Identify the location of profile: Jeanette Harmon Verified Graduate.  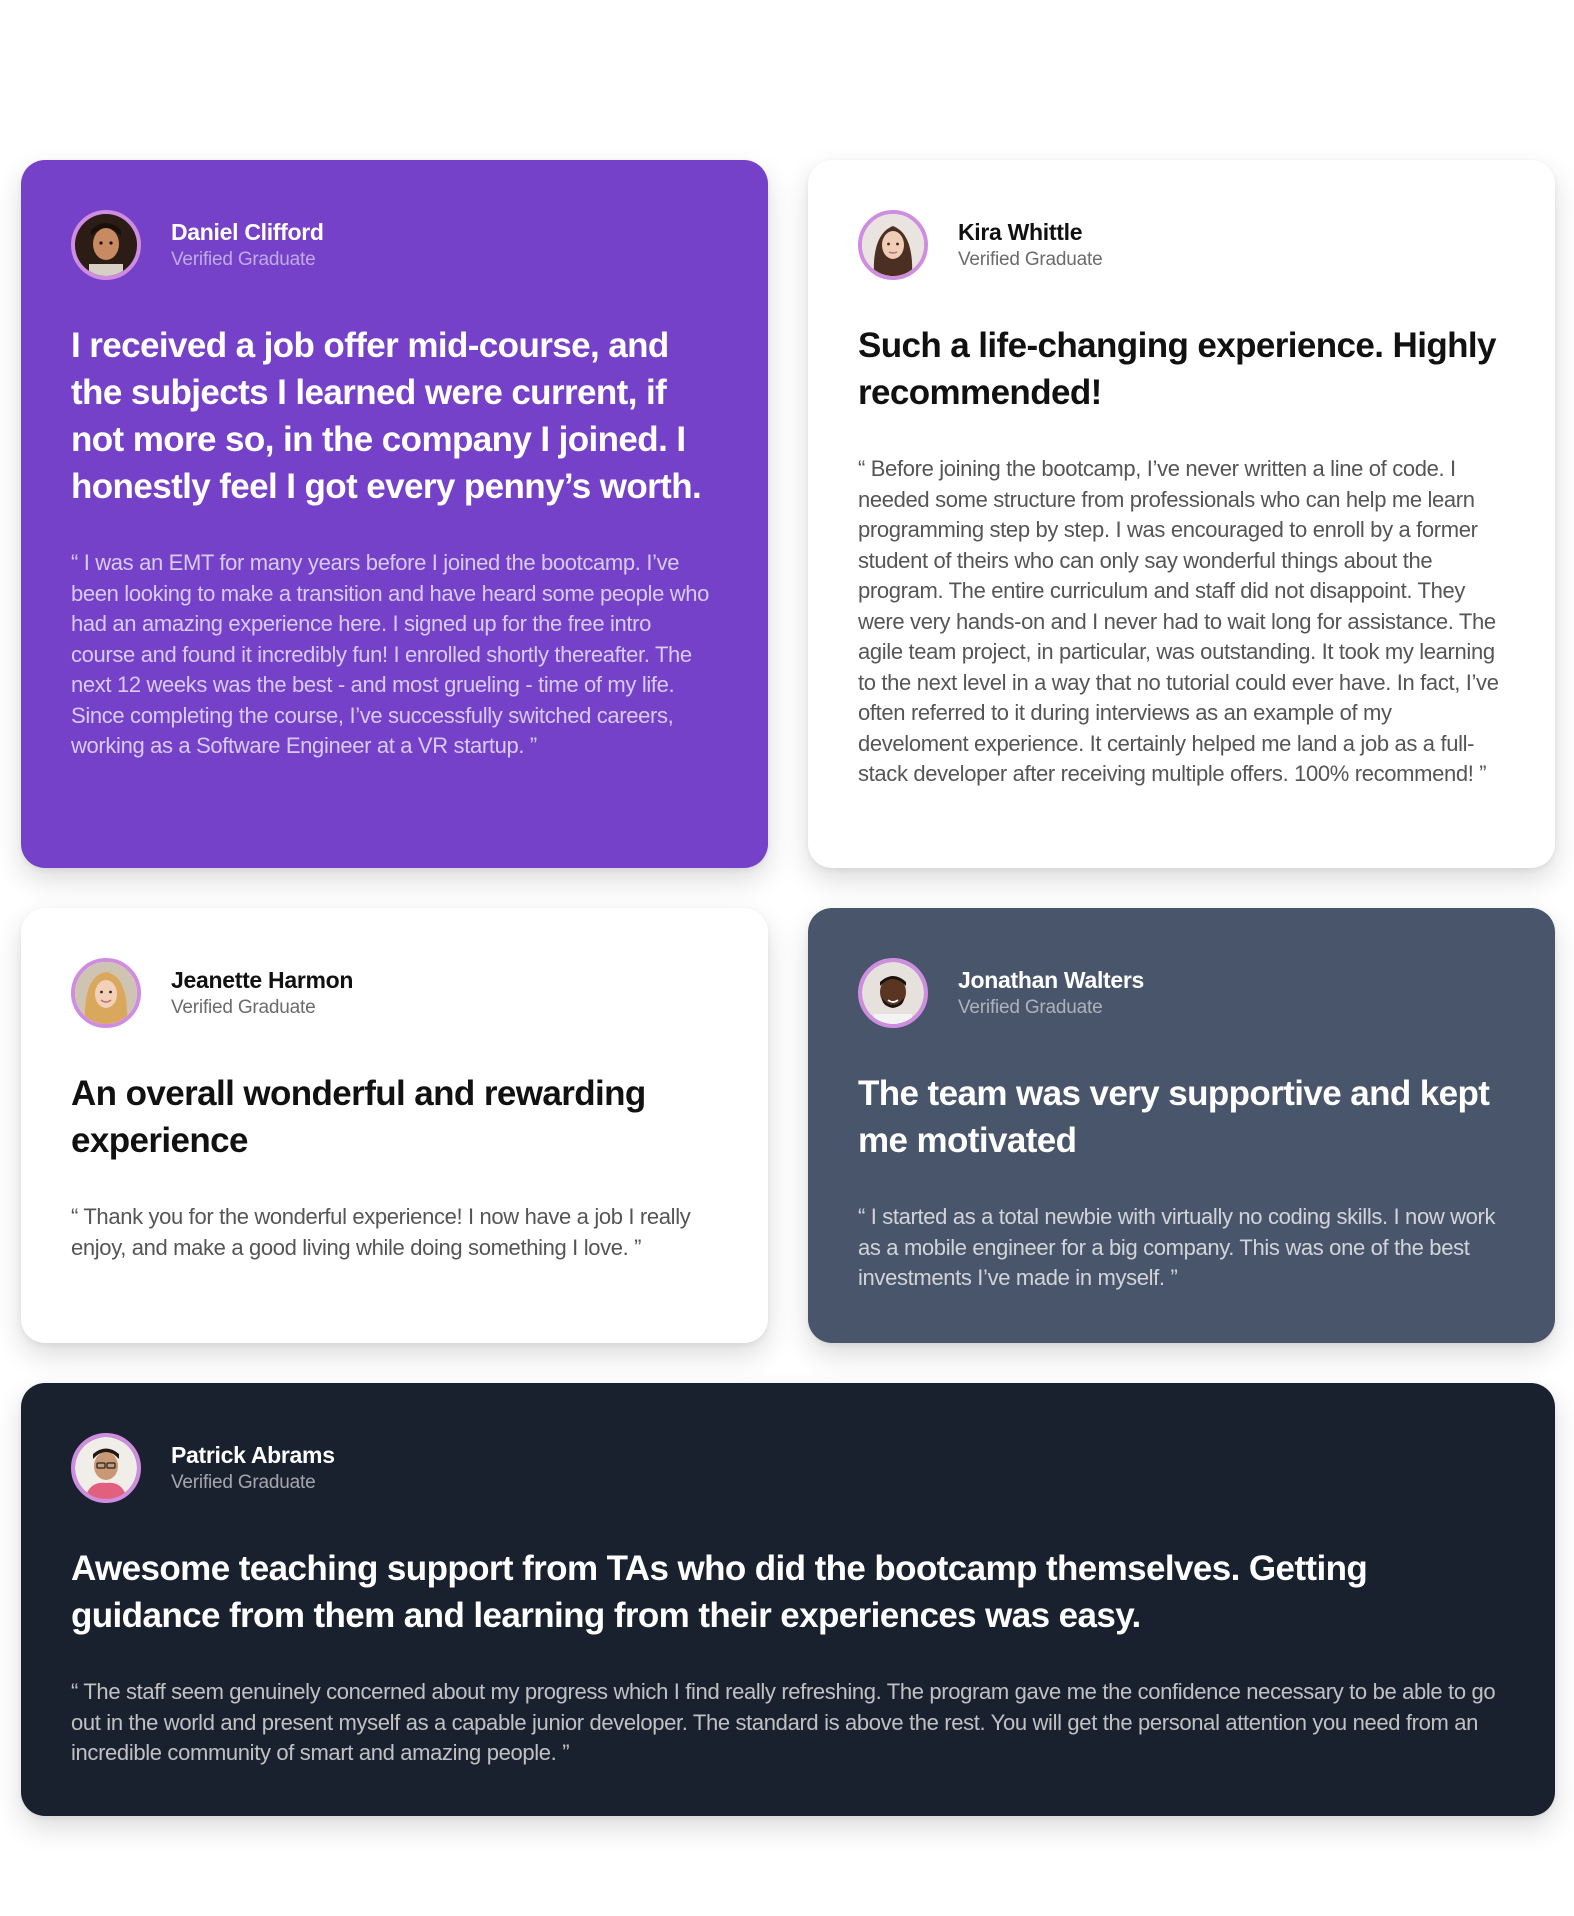
(394, 993).